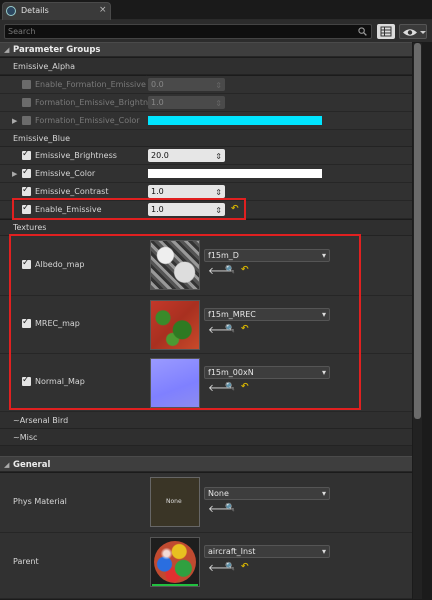 The width and height of the screenshot is (432, 600). Describe the element at coordinates (186, 155) in the screenshot. I see `value-field: 20.0 ⇕` at that location.